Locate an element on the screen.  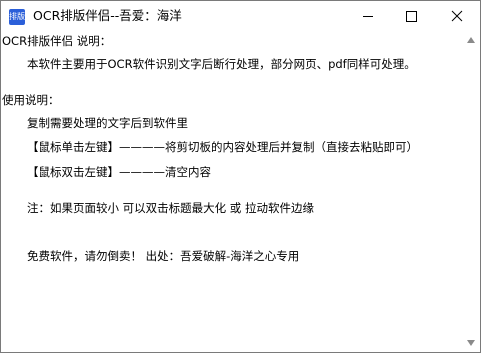
window-title: OCR排版伴侣--吾爱：海洋 is located at coordinates (107, 15).